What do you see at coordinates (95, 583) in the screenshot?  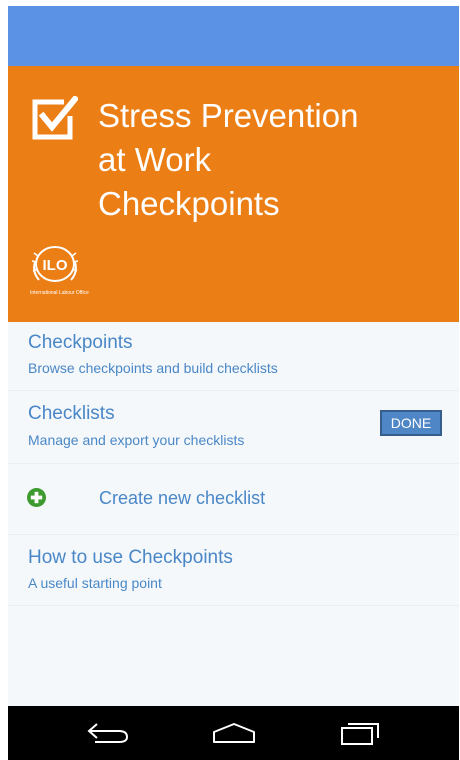 I see `menu-item-subtitle: A useful starting point` at bounding box center [95, 583].